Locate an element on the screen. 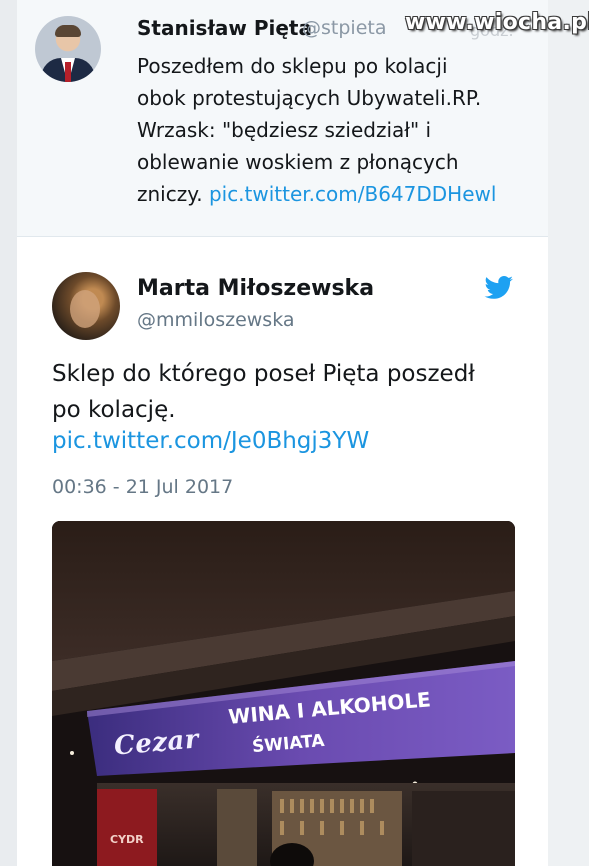 This screenshot has width=589, height=866. left-margin is located at coordinates (8, 433).